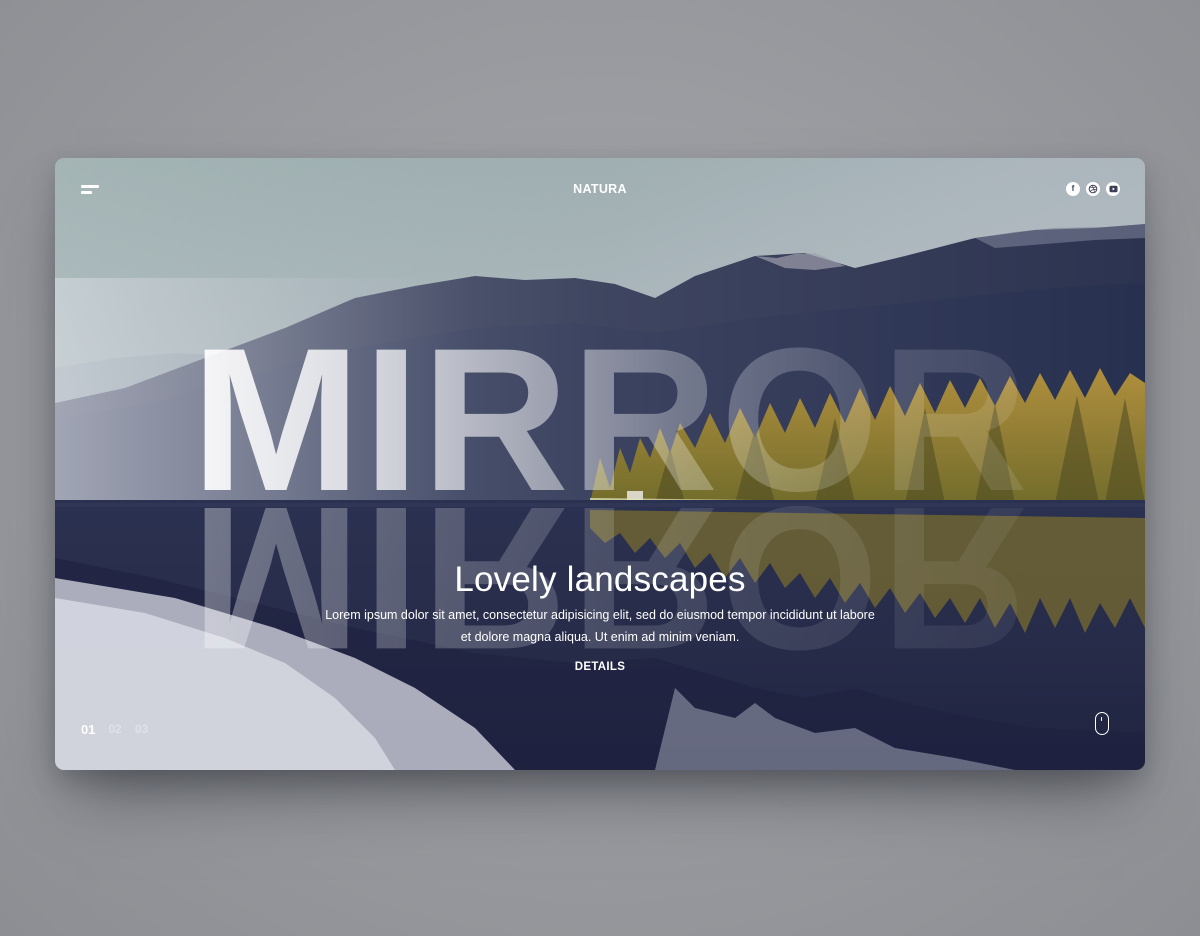 This screenshot has height=936, width=1200. I want to click on facebook-glyph: f, so click(1073, 188).